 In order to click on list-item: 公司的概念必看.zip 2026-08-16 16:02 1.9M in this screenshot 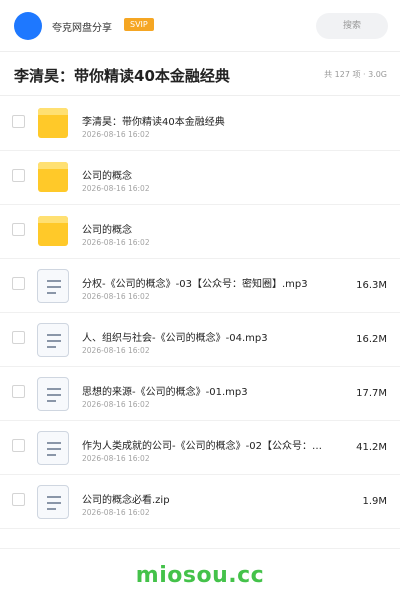, I will do `click(200, 502)`.